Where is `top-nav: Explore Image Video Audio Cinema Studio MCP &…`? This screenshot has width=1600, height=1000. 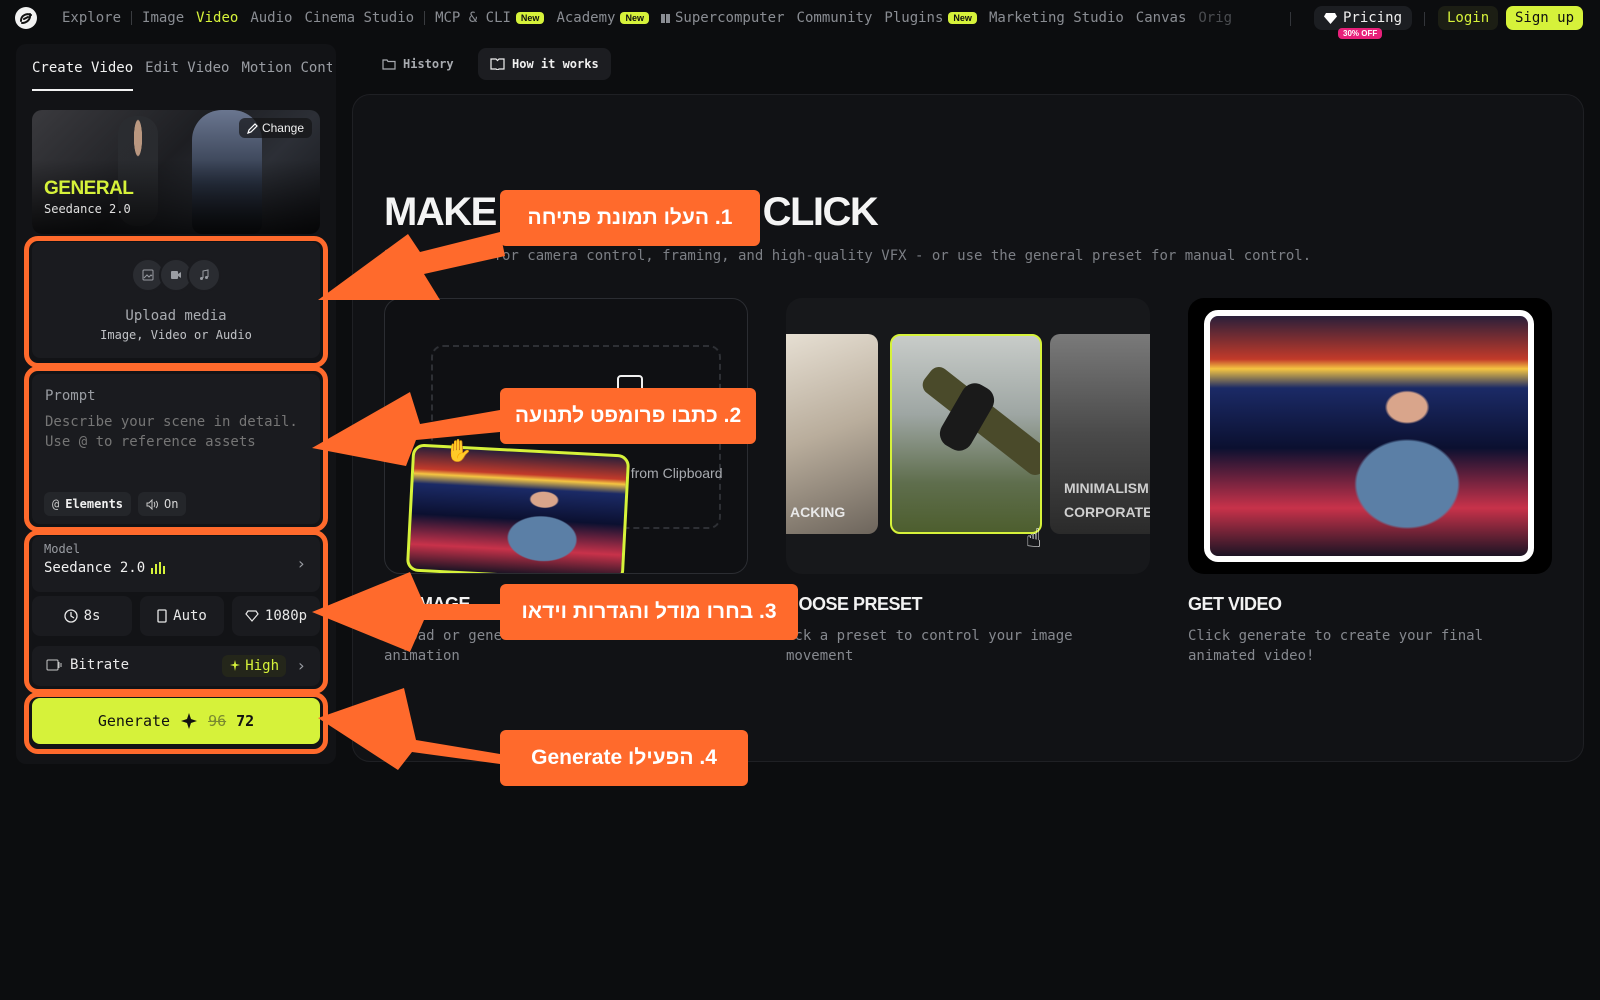 top-nav: Explore Image Video Audio Cinema Studio MCP &… is located at coordinates (800, 19).